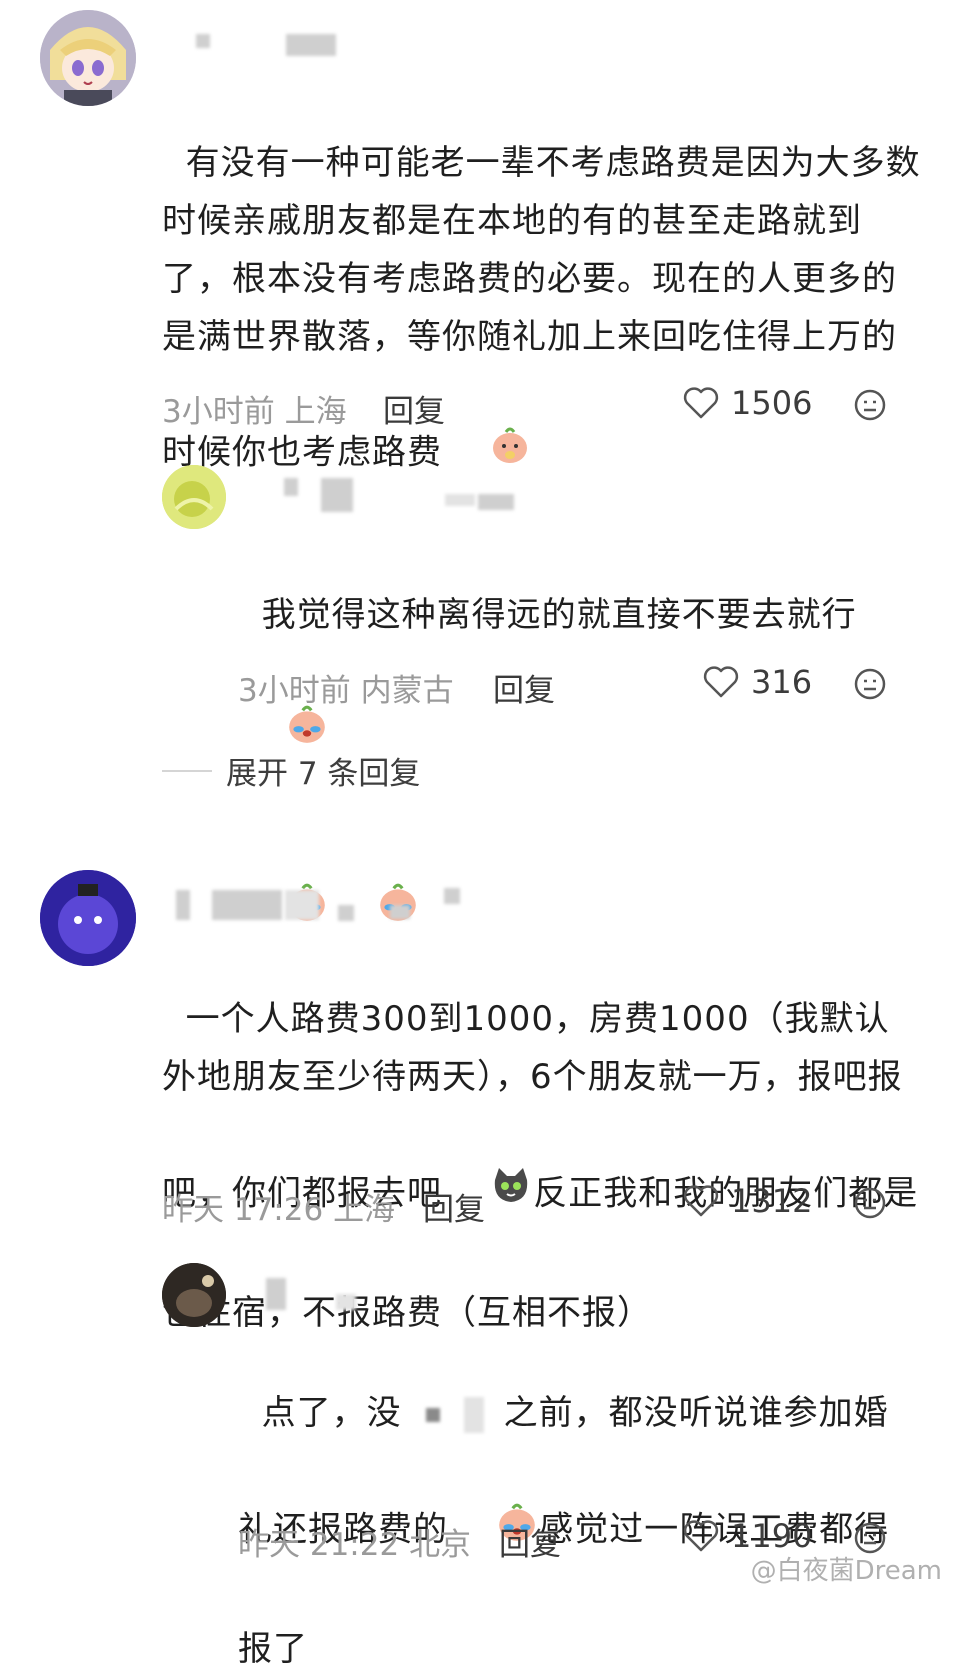 Image resolution: width=960 pixels, height=1678 pixels. Describe the element at coordinates (319, 1545) in the screenshot. I see `timestamp: 昨天 21:22` at that location.